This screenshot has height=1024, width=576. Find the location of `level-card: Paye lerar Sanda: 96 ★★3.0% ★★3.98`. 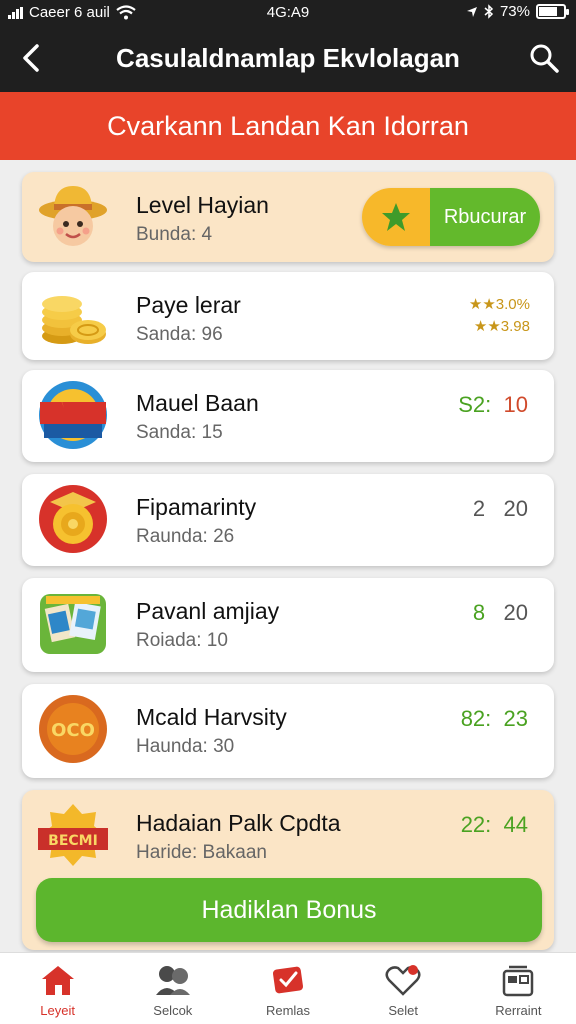

level-card: Paye lerar Sanda: 96 ★★3.0% ★★3.98 is located at coordinates (288, 316).